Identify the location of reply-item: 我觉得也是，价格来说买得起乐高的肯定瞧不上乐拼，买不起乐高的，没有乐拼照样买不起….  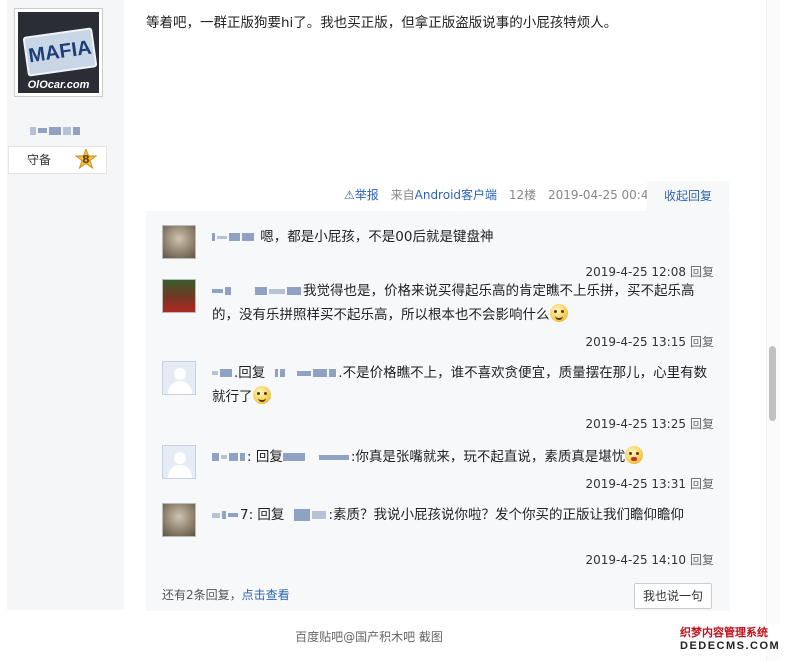
(438, 319).